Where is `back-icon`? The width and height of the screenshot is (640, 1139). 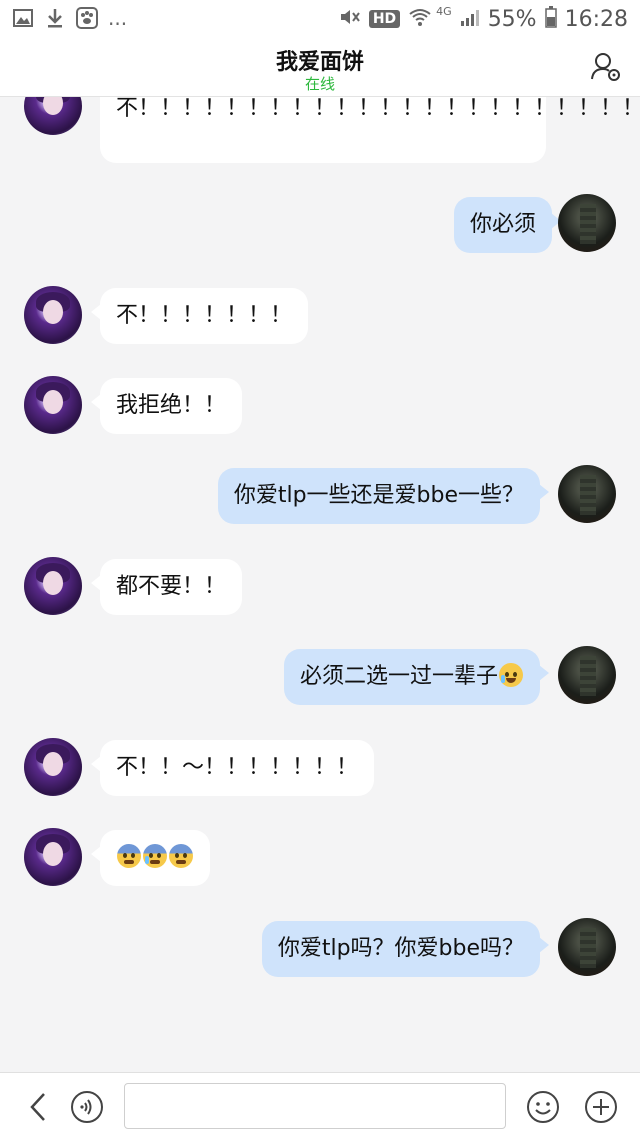 back-icon is located at coordinates (39, 1107).